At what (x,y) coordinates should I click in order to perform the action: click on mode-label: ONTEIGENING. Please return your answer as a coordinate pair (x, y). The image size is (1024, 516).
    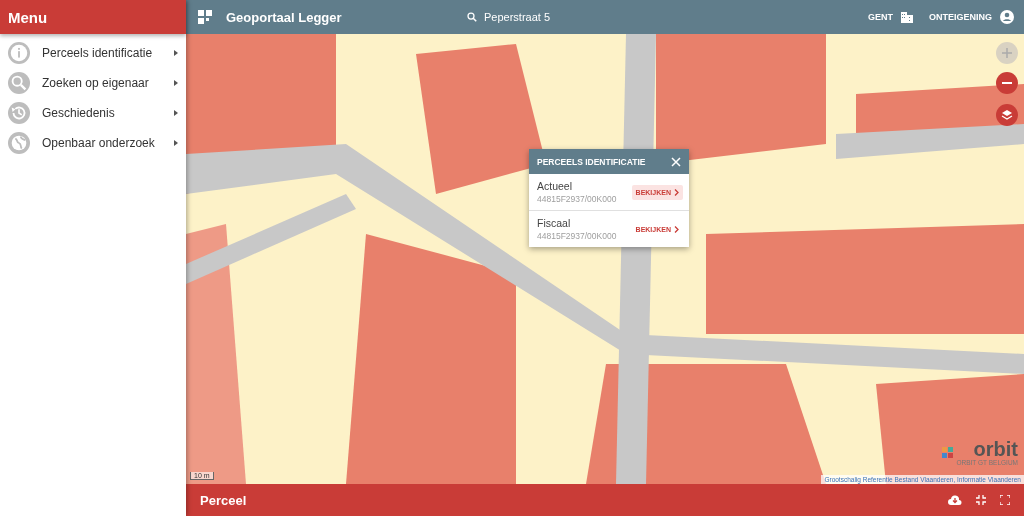
    Looking at the image, I should click on (960, 17).